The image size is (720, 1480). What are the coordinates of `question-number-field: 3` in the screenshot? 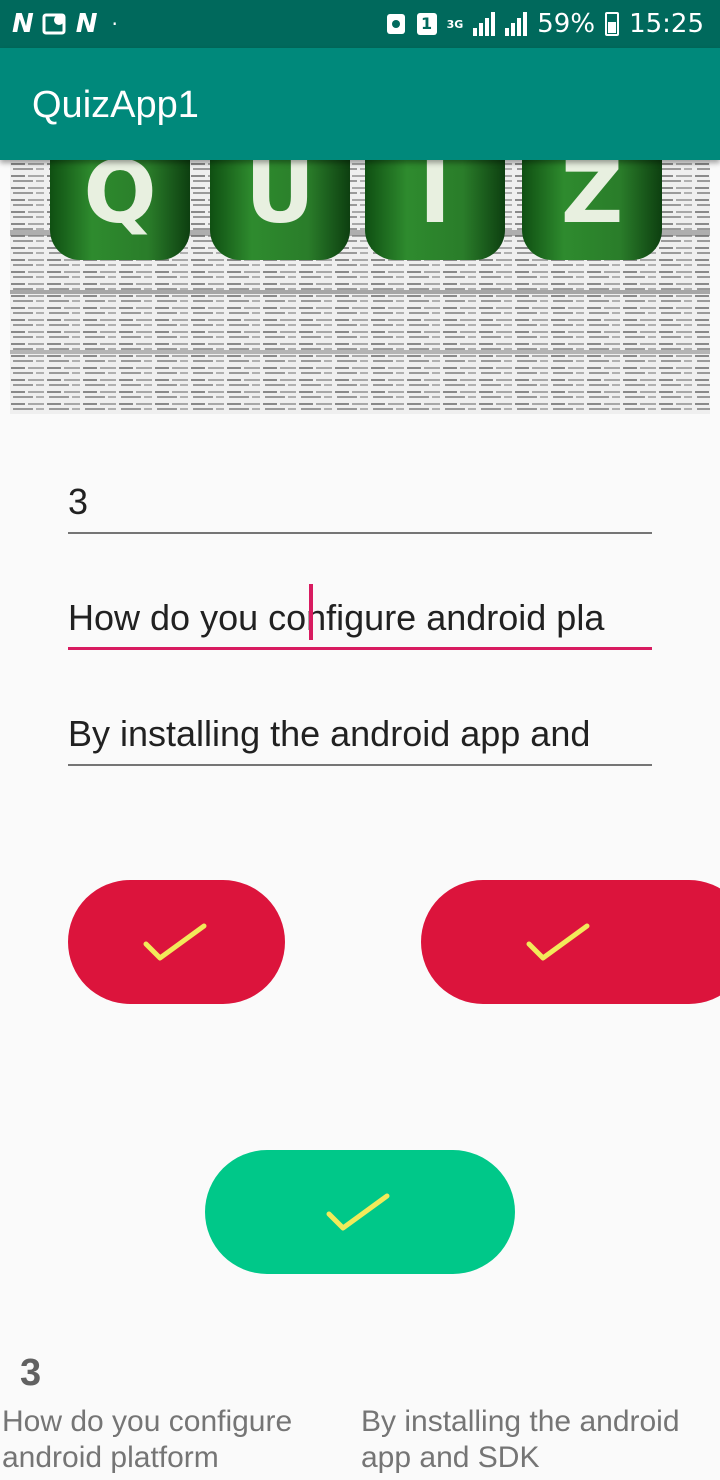 It's located at (360, 504).